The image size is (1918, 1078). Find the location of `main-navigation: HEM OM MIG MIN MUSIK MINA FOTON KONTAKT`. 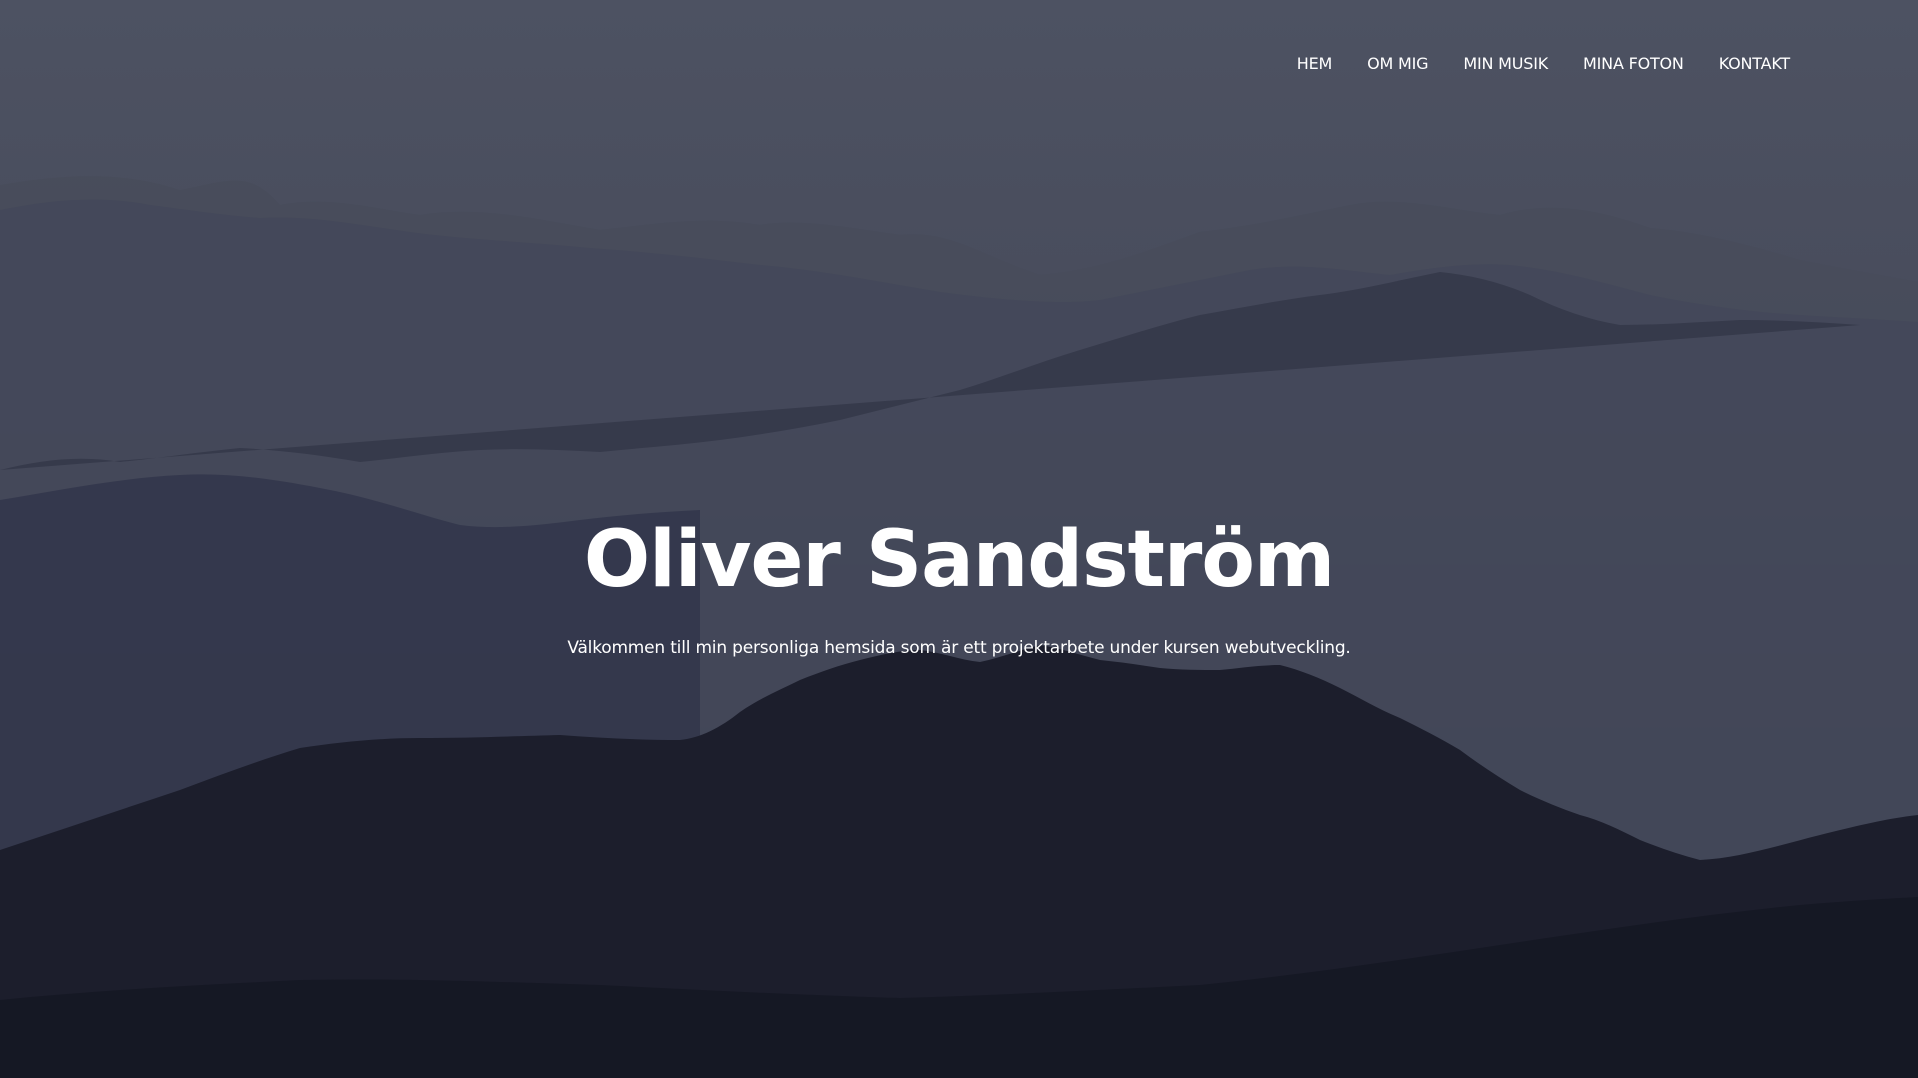

main-navigation: HEM OM MIG MIN MUSIK MINA FOTON KONTAKT is located at coordinates (1543, 64).